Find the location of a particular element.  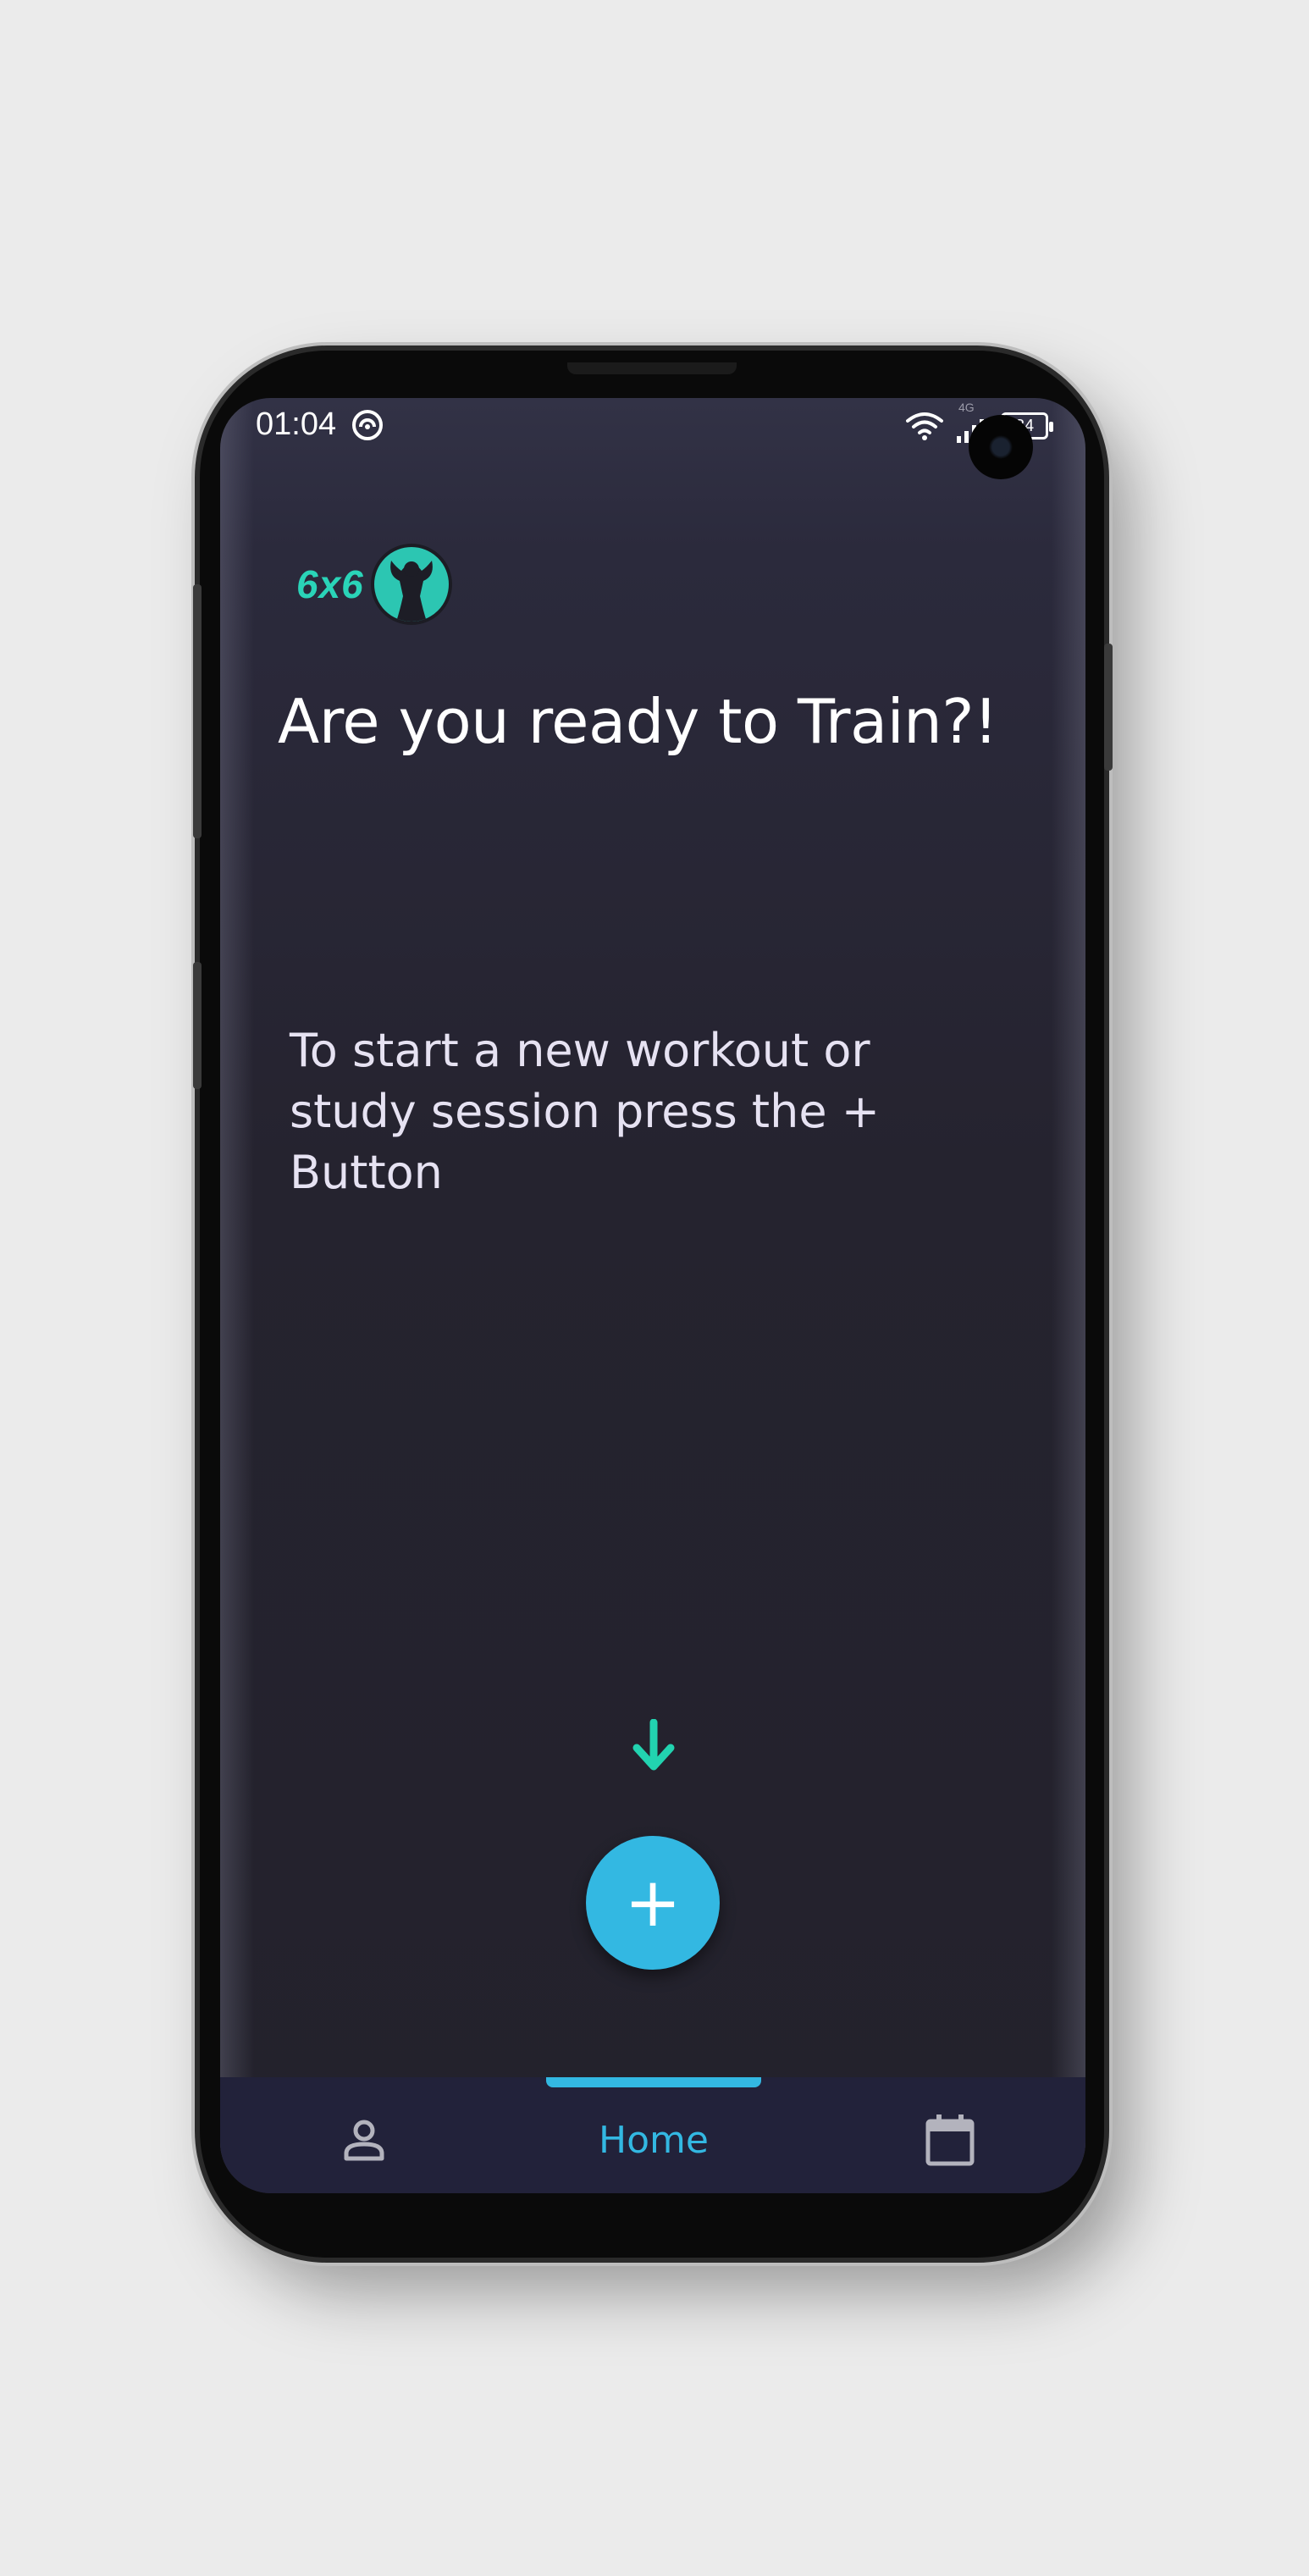

nav-active-indicator is located at coordinates (653, 2082).